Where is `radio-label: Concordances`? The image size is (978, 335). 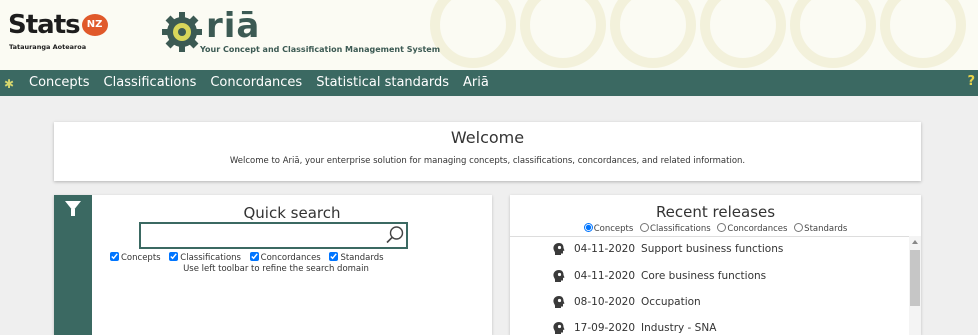
radio-label: Concordances is located at coordinates (757, 229).